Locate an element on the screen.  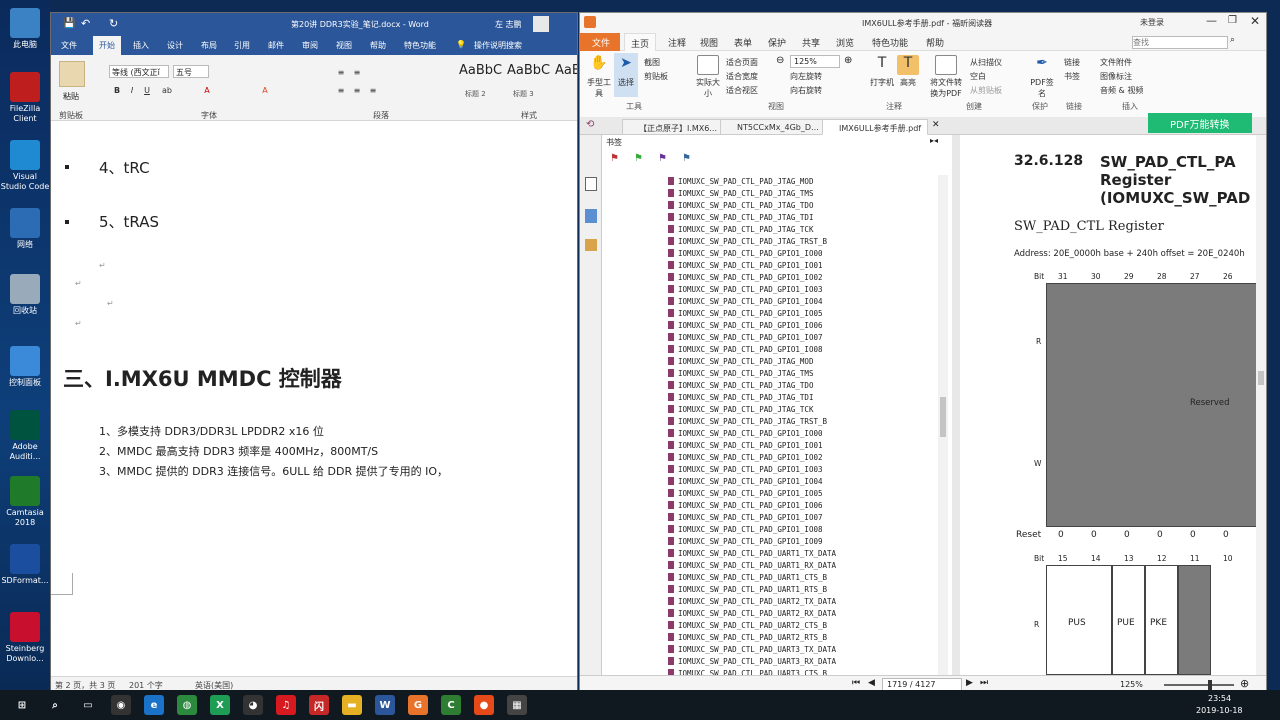
desktop-shortcut: 回收站 is located at coordinates (25, 295).